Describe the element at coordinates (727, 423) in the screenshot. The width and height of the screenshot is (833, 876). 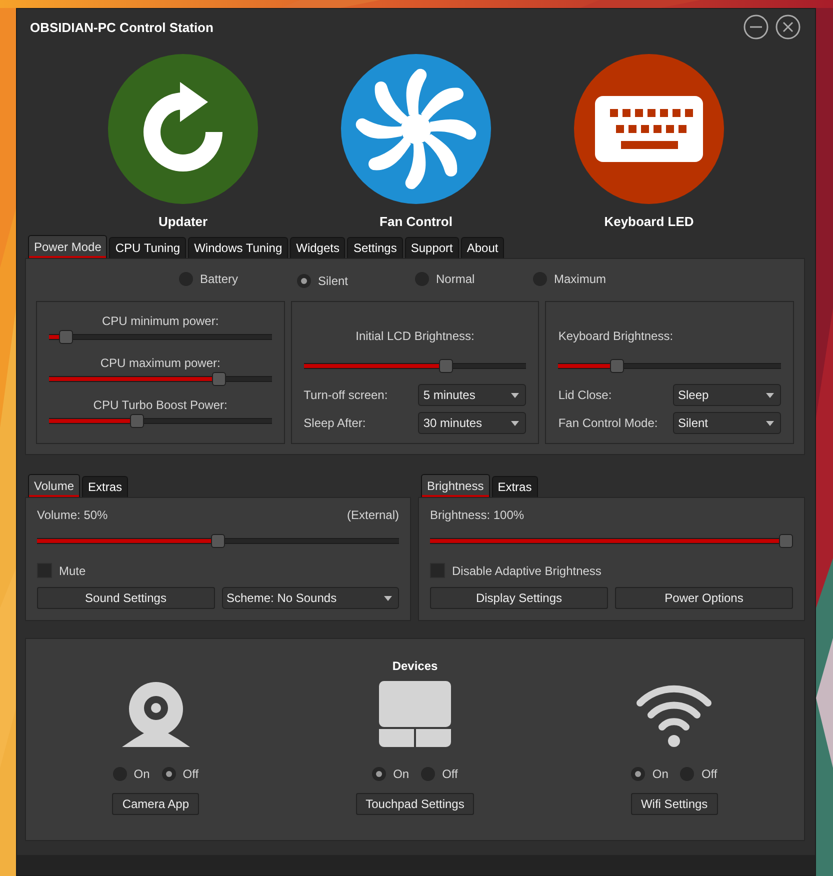
I see `dropdown: Silent` at that location.